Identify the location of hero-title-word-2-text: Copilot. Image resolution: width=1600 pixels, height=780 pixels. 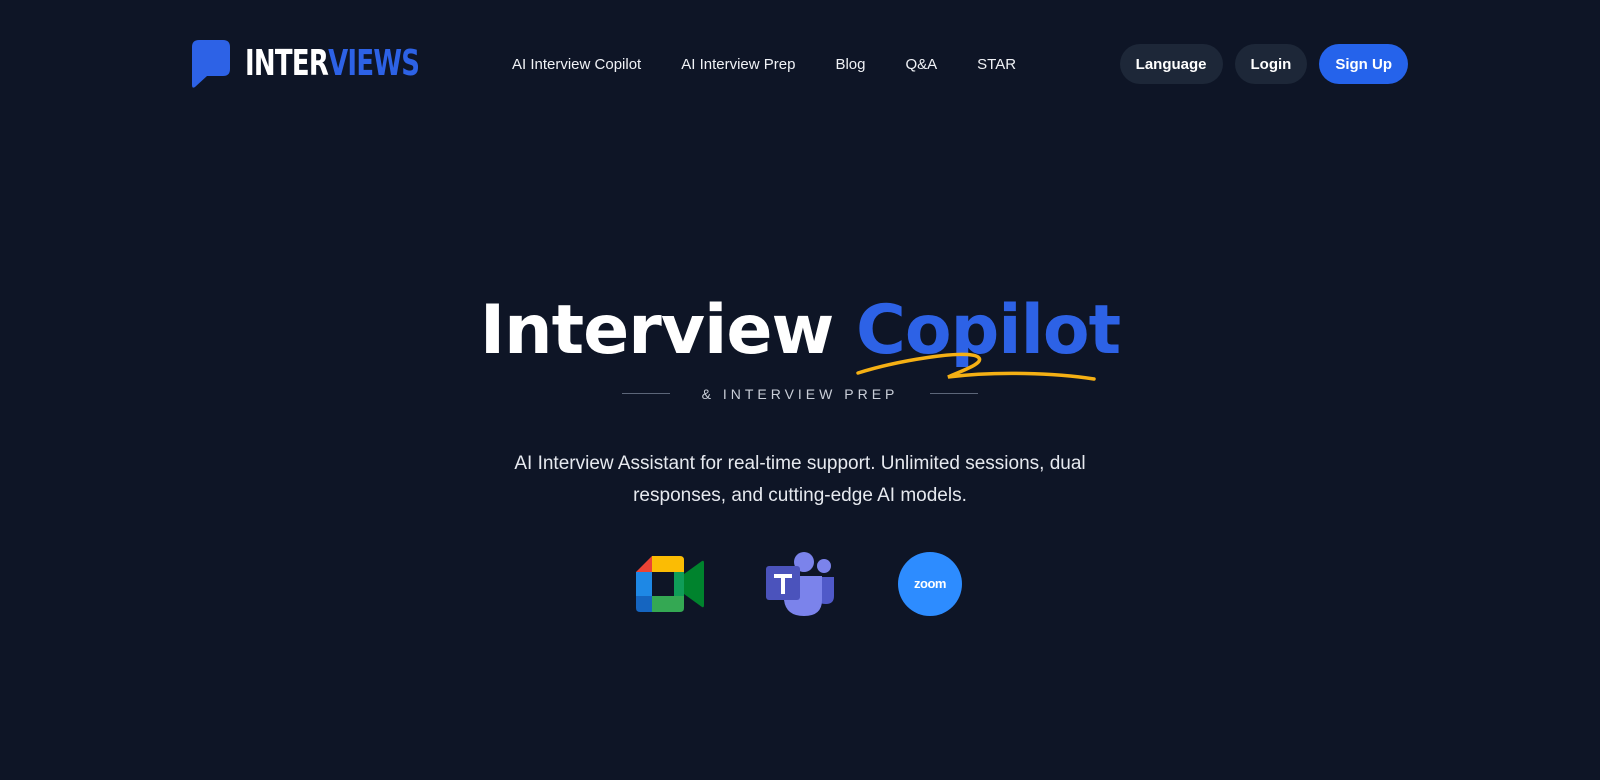
(988, 330).